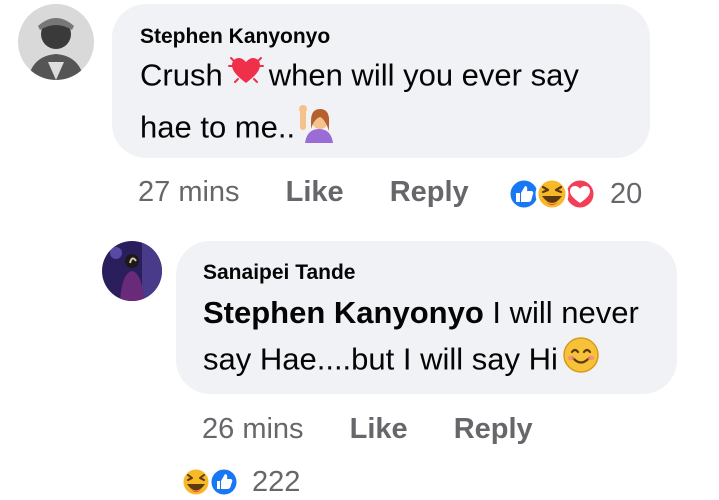 This screenshot has width=719, height=500. What do you see at coordinates (181, 75) in the screenshot?
I see `comment-text-part: Crush` at bounding box center [181, 75].